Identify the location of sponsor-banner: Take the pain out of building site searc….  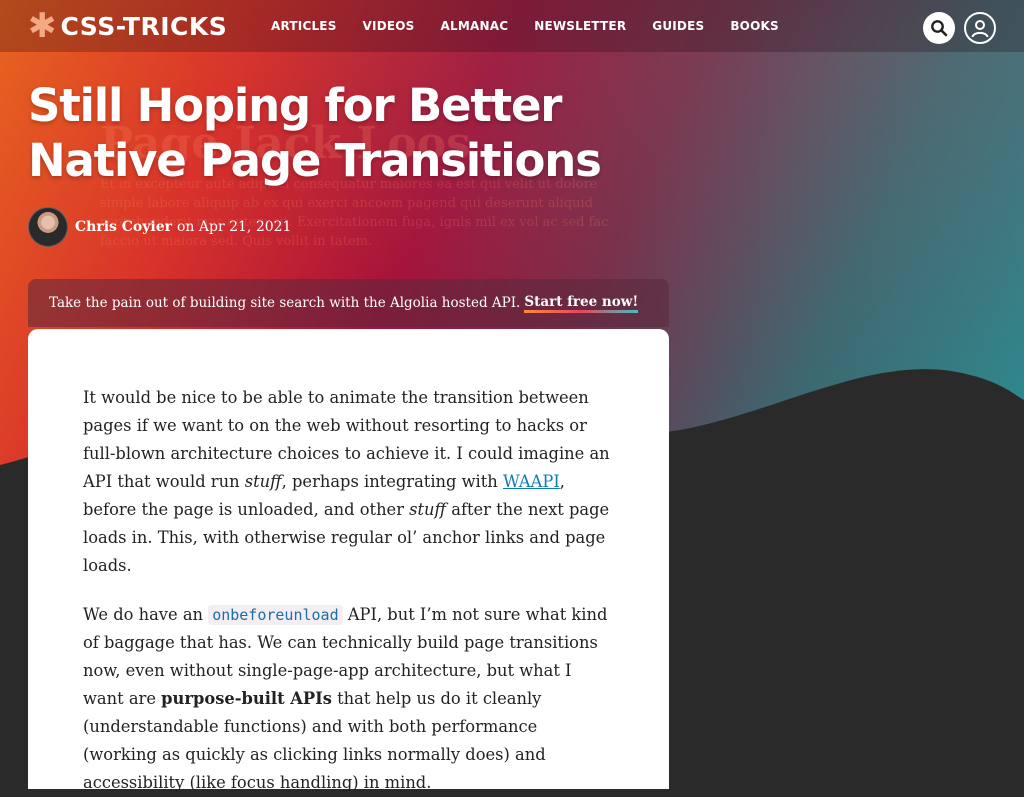
(348, 303).